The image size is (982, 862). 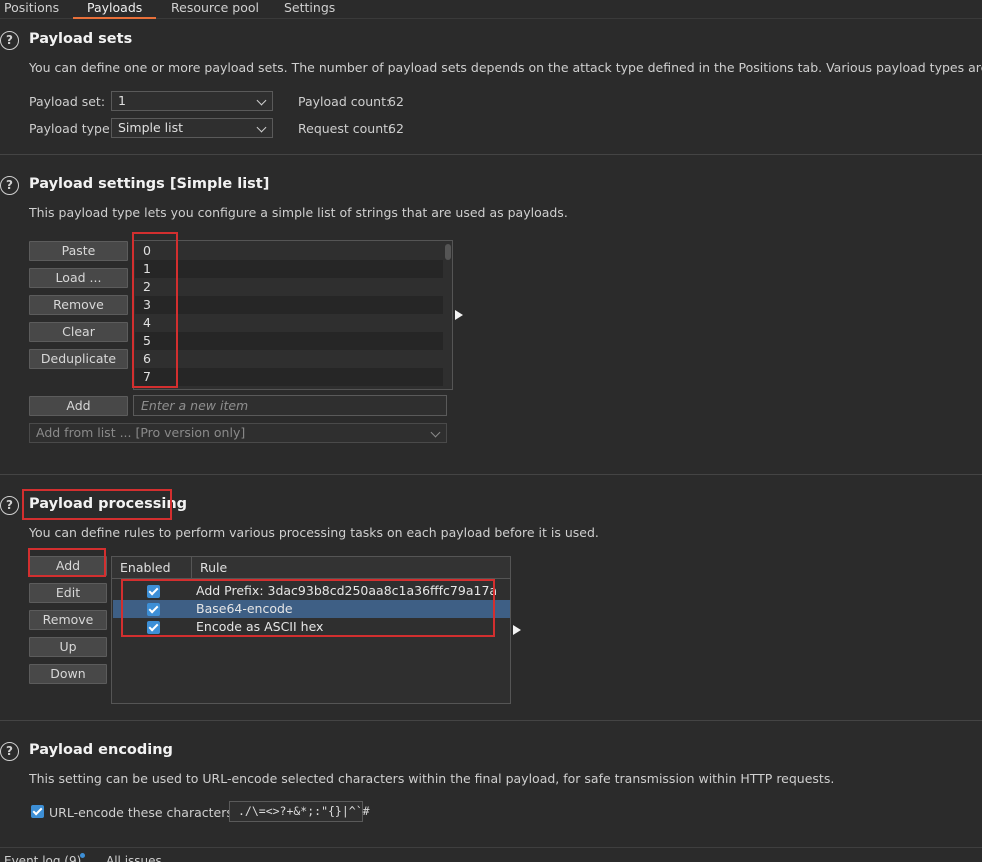 What do you see at coordinates (192, 128) in the screenshot?
I see `payload-type-select: Simple list` at bounding box center [192, 128].